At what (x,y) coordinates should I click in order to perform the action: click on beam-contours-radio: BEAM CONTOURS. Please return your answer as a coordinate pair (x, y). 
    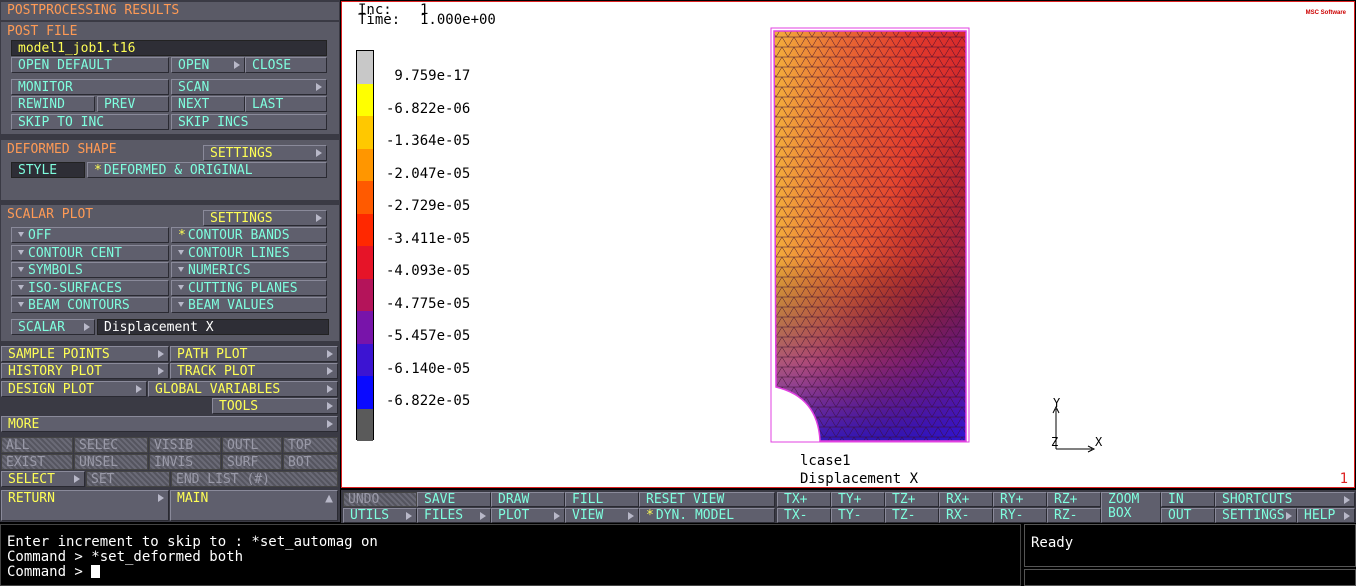
    Looking at the image, I should click on (90, 305).